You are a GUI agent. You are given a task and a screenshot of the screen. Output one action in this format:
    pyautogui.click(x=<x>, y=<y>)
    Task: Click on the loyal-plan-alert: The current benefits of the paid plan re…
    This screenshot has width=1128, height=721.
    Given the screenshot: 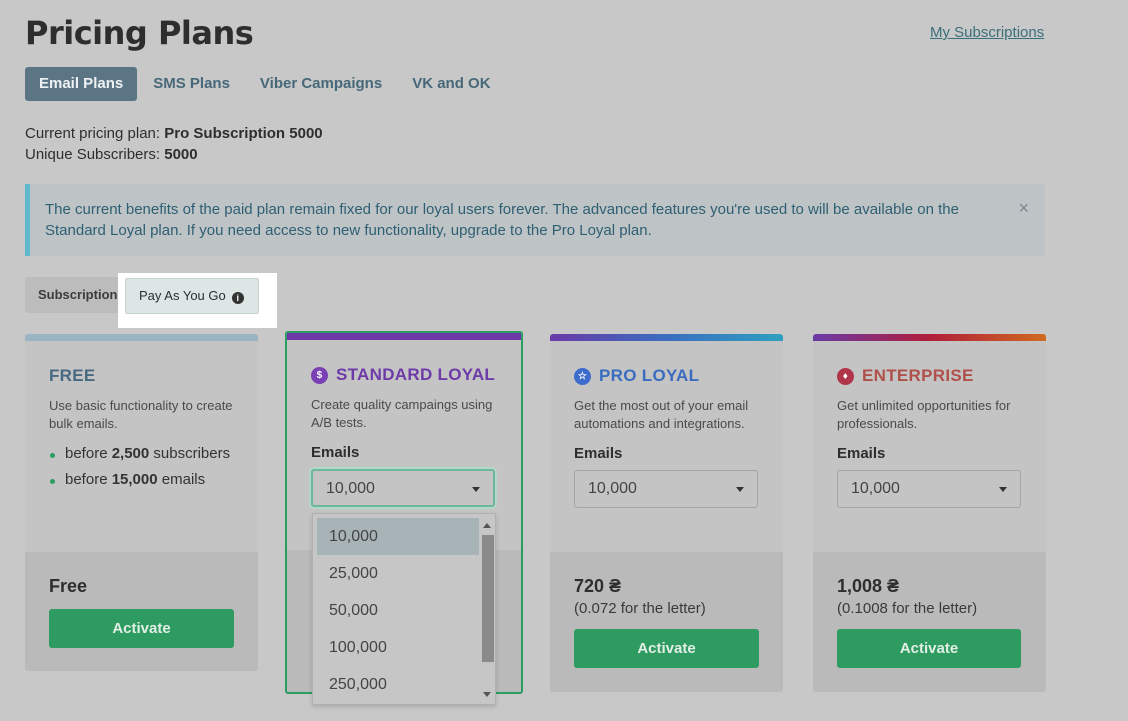 What is the action you would take?
    pyautogui.click(x=535, y=220)
    